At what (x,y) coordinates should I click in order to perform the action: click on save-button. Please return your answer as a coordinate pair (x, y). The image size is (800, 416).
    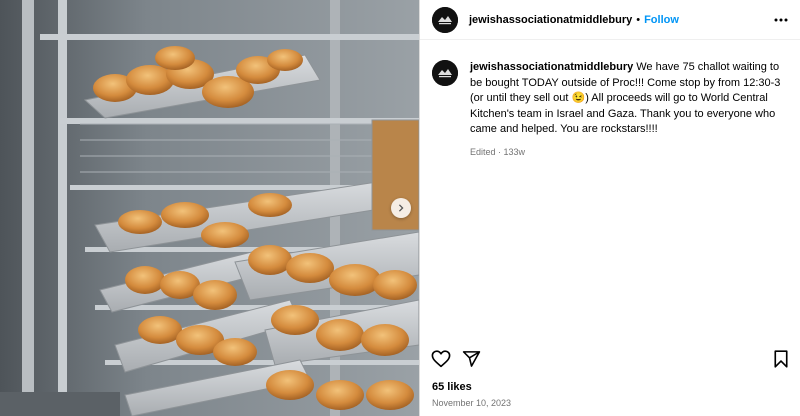
    Looking at the image, I should click on (781, 359).